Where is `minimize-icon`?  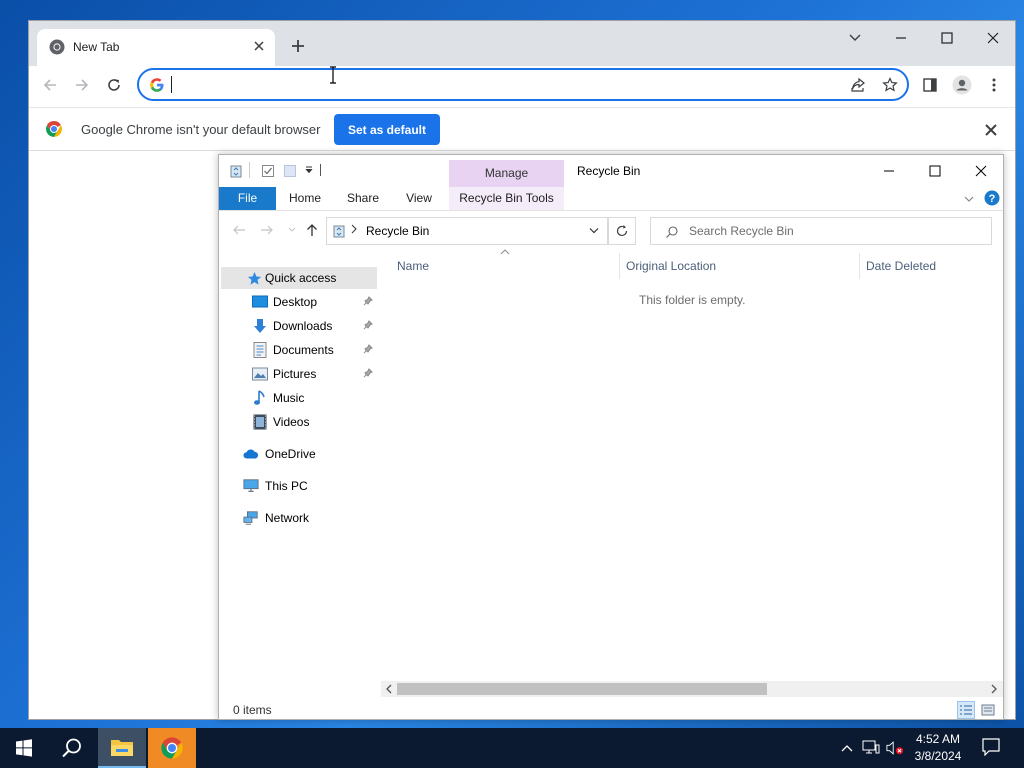
minimize-icon is located at coordinates (901, 38).